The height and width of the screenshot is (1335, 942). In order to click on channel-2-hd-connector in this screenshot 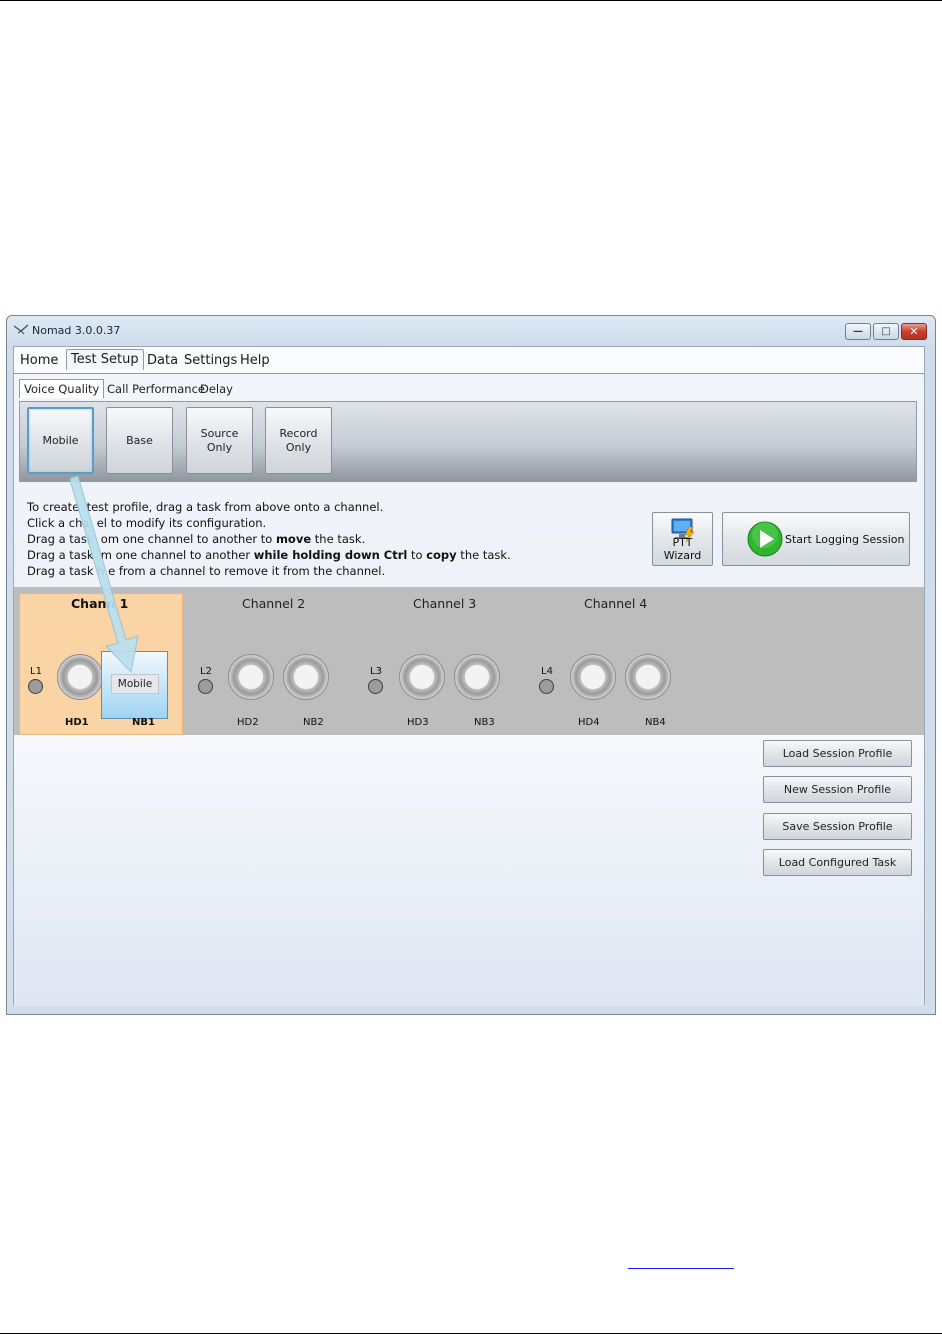, I will do `click(251, 677)`.